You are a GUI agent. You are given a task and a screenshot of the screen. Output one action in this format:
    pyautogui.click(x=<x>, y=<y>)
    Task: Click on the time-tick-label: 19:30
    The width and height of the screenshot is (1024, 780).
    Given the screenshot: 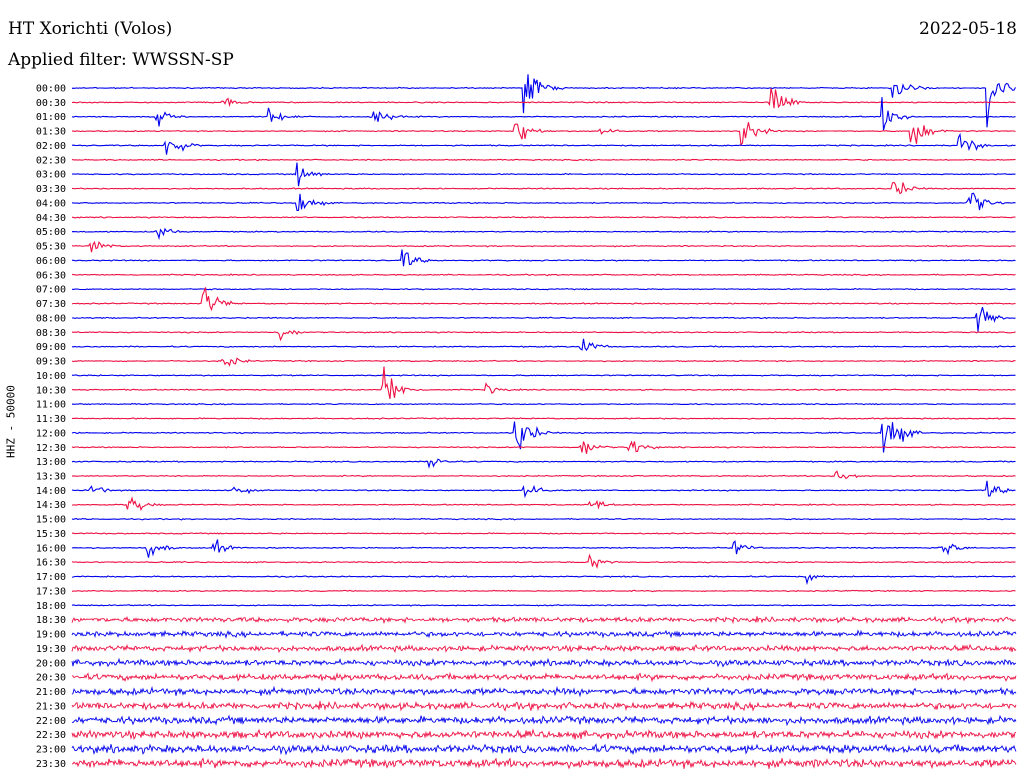 What is the action you would take?
    pyautogui.click(x=51, y=649)
    